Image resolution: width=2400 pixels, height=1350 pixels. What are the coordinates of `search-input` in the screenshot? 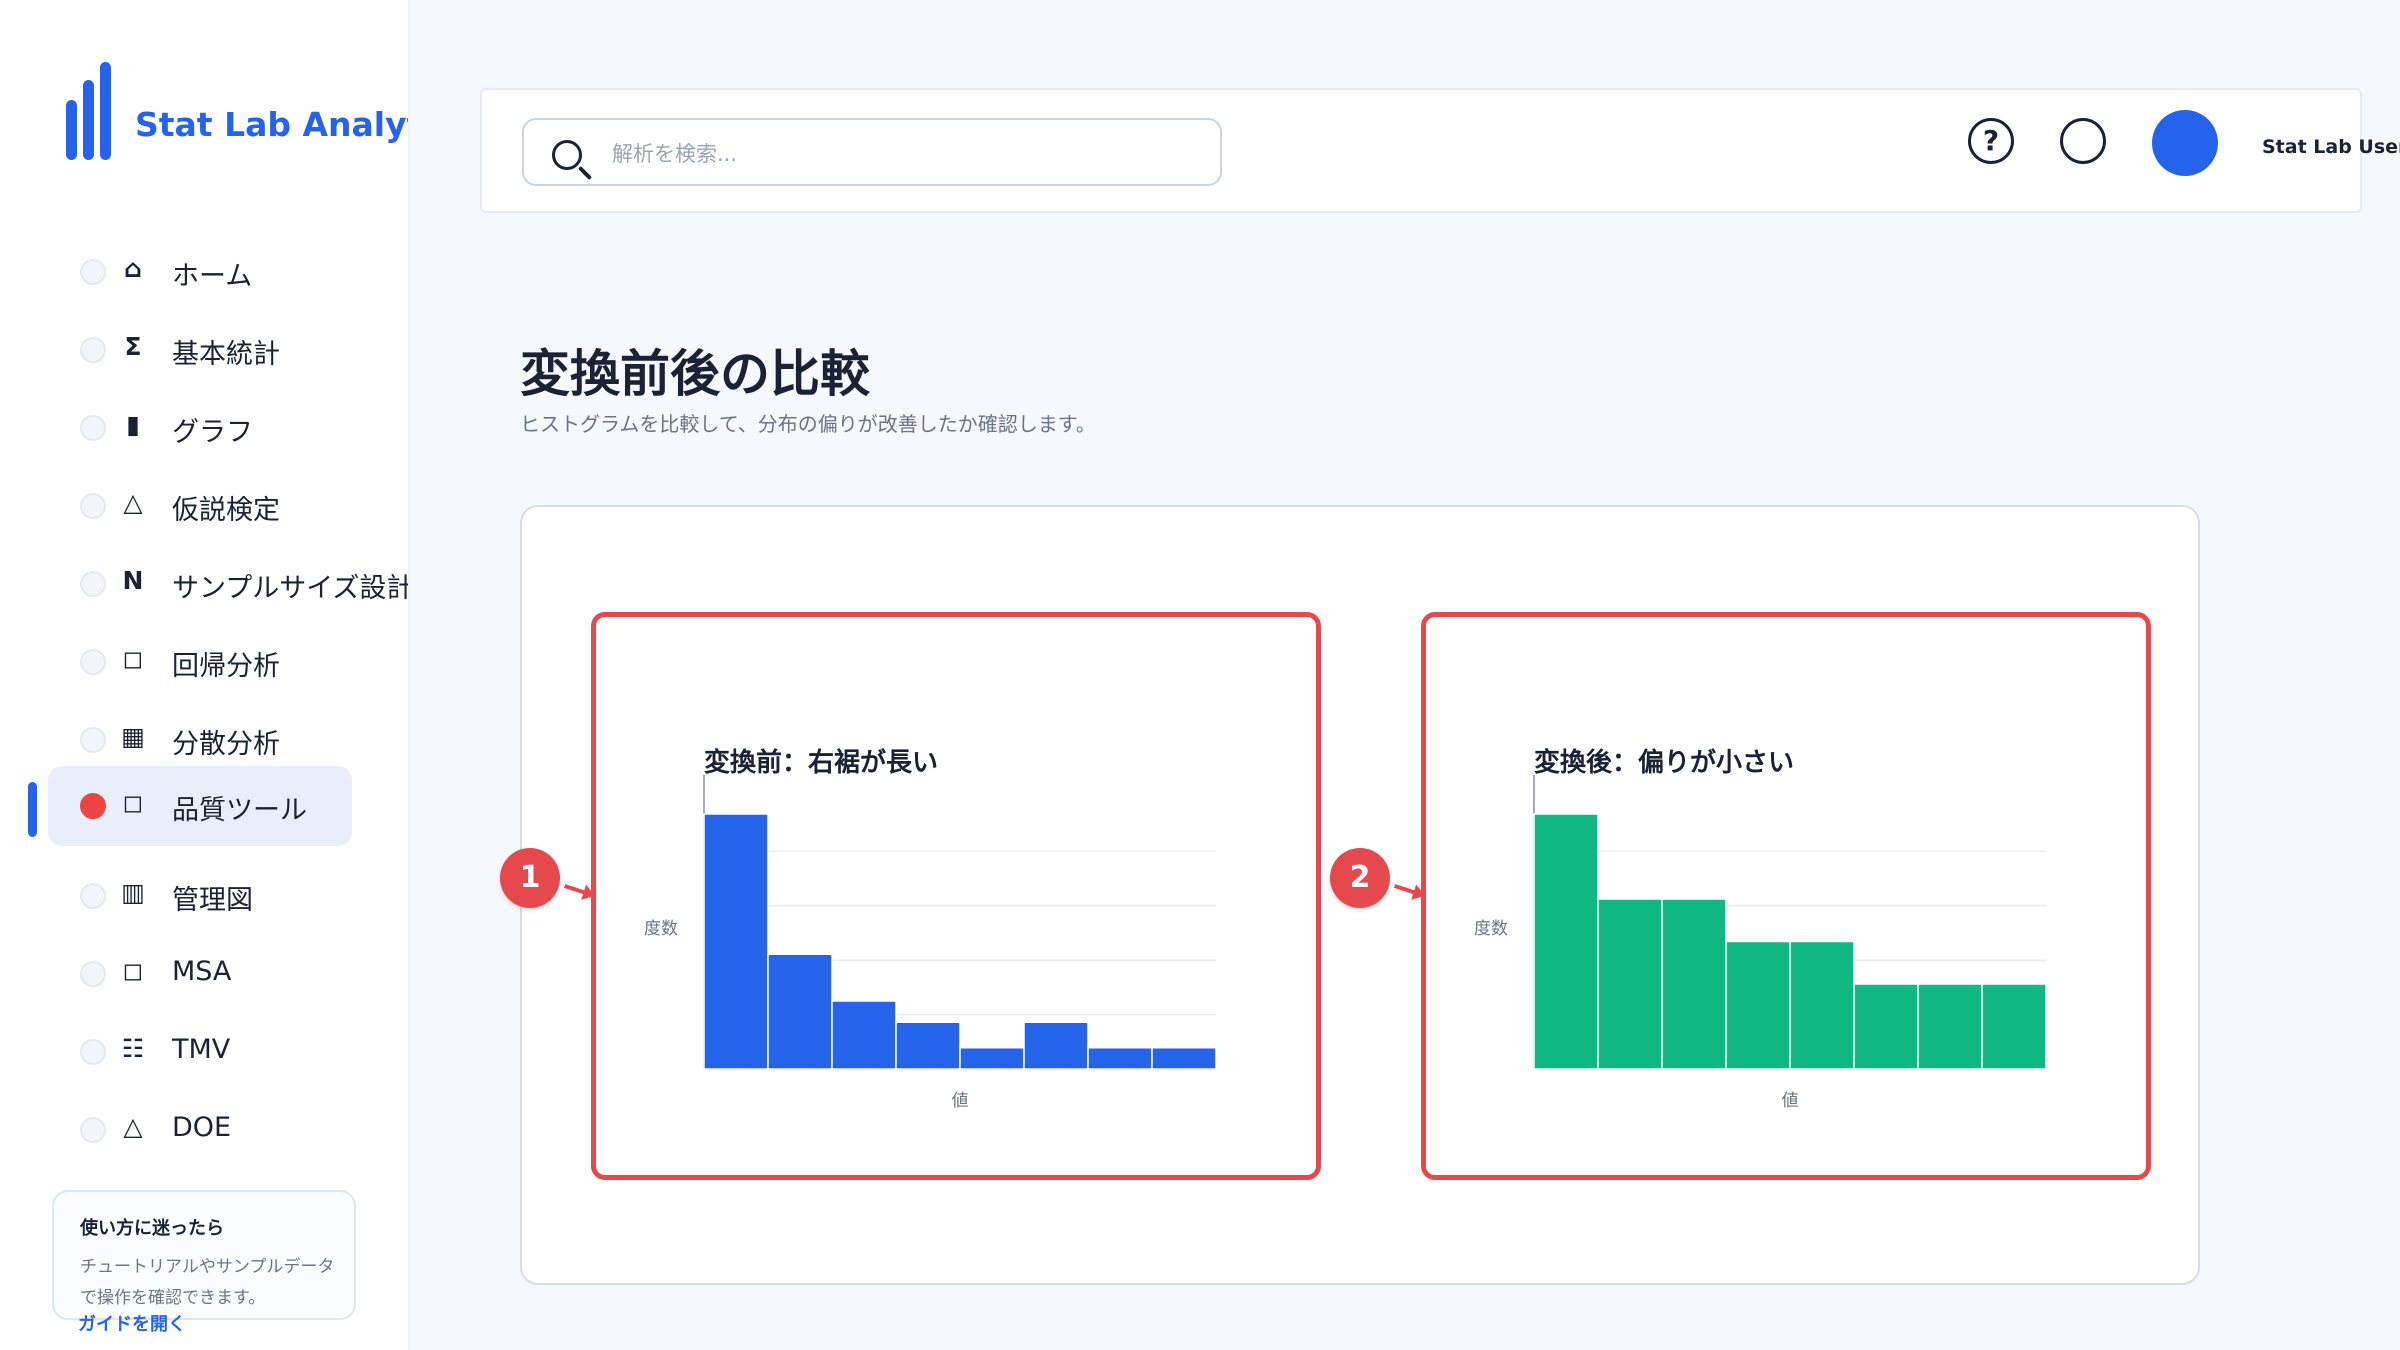 It's located at (902, 154).